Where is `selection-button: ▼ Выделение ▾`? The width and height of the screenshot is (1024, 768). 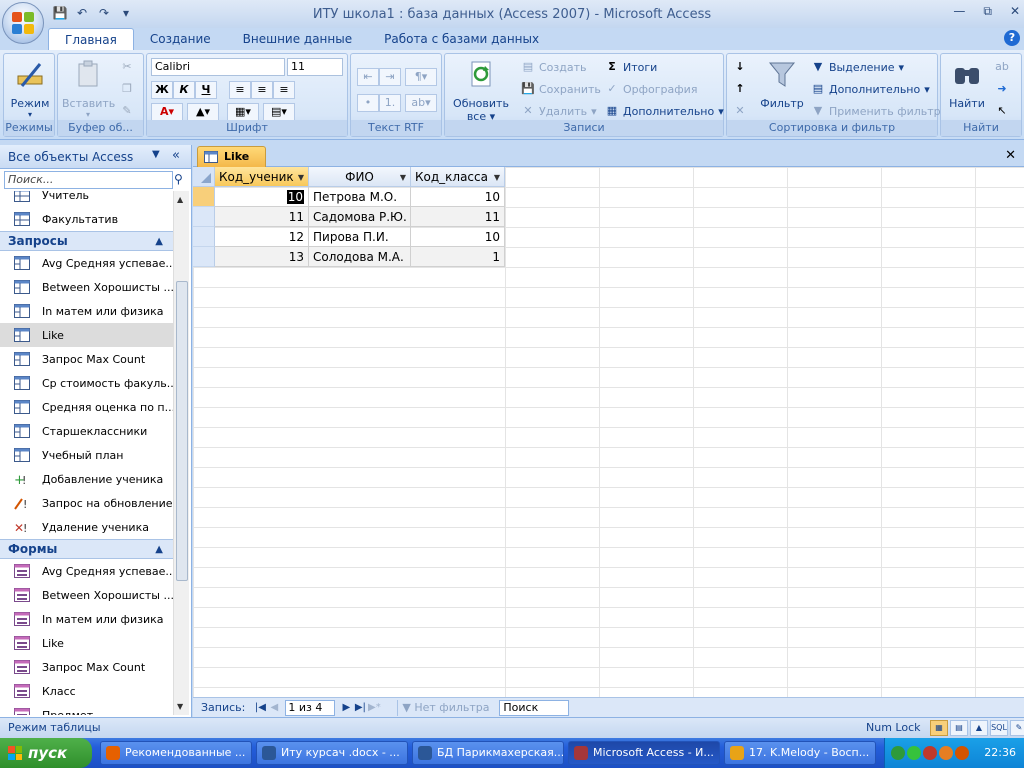 selection-button: ▼ Выделение ▾ is located at coordinates (857, 67).